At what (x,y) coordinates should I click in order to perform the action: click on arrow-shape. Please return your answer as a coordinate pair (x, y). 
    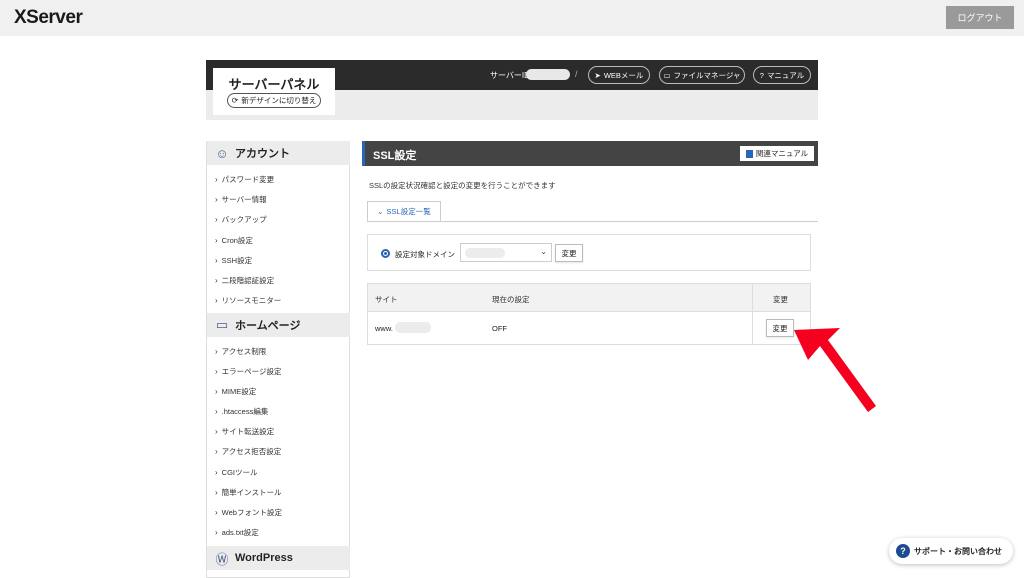
    Looking at the image, I should click on (835, 370).